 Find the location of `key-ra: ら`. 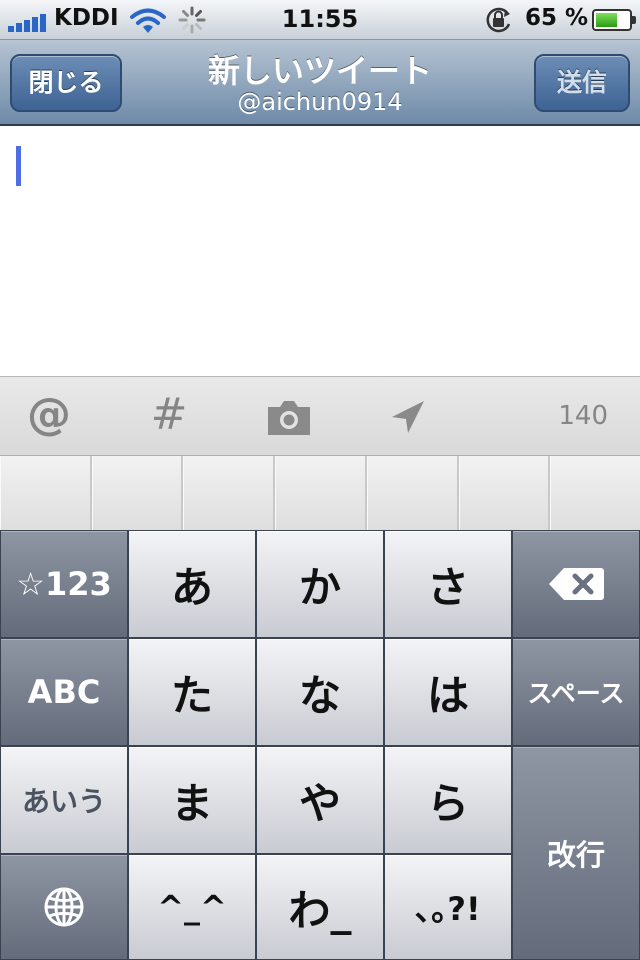

key-ra: ら is located at coordinates (448, 800).